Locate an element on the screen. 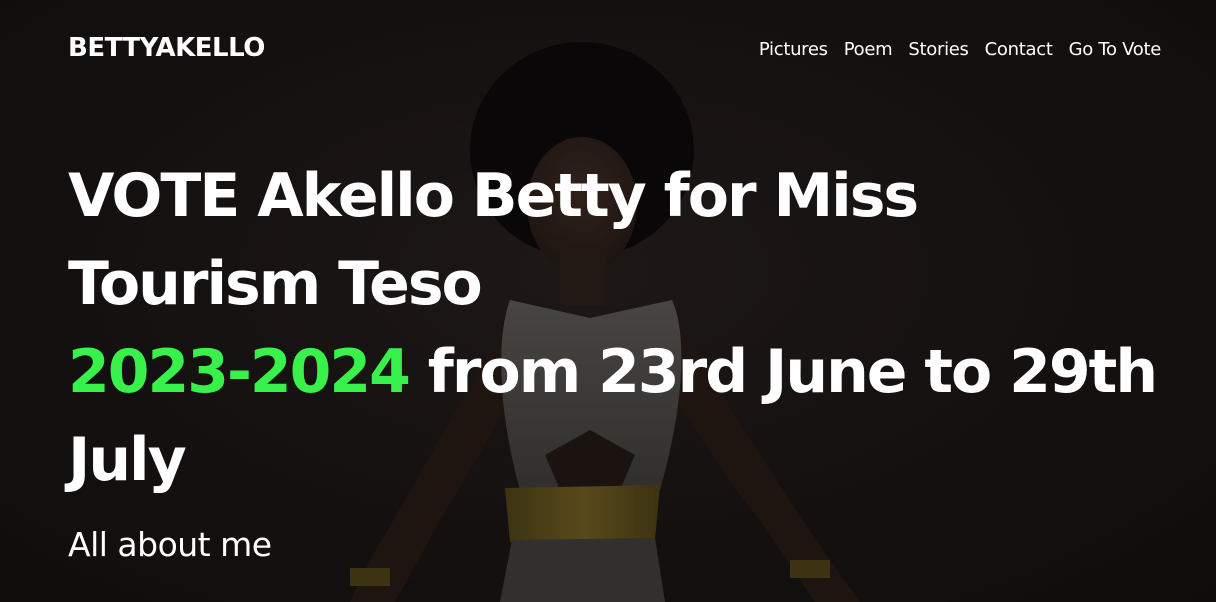 The height and width of the screenshot is (602, 1216). nav-link-contact: Contact is located at coordinates (1019, 49).